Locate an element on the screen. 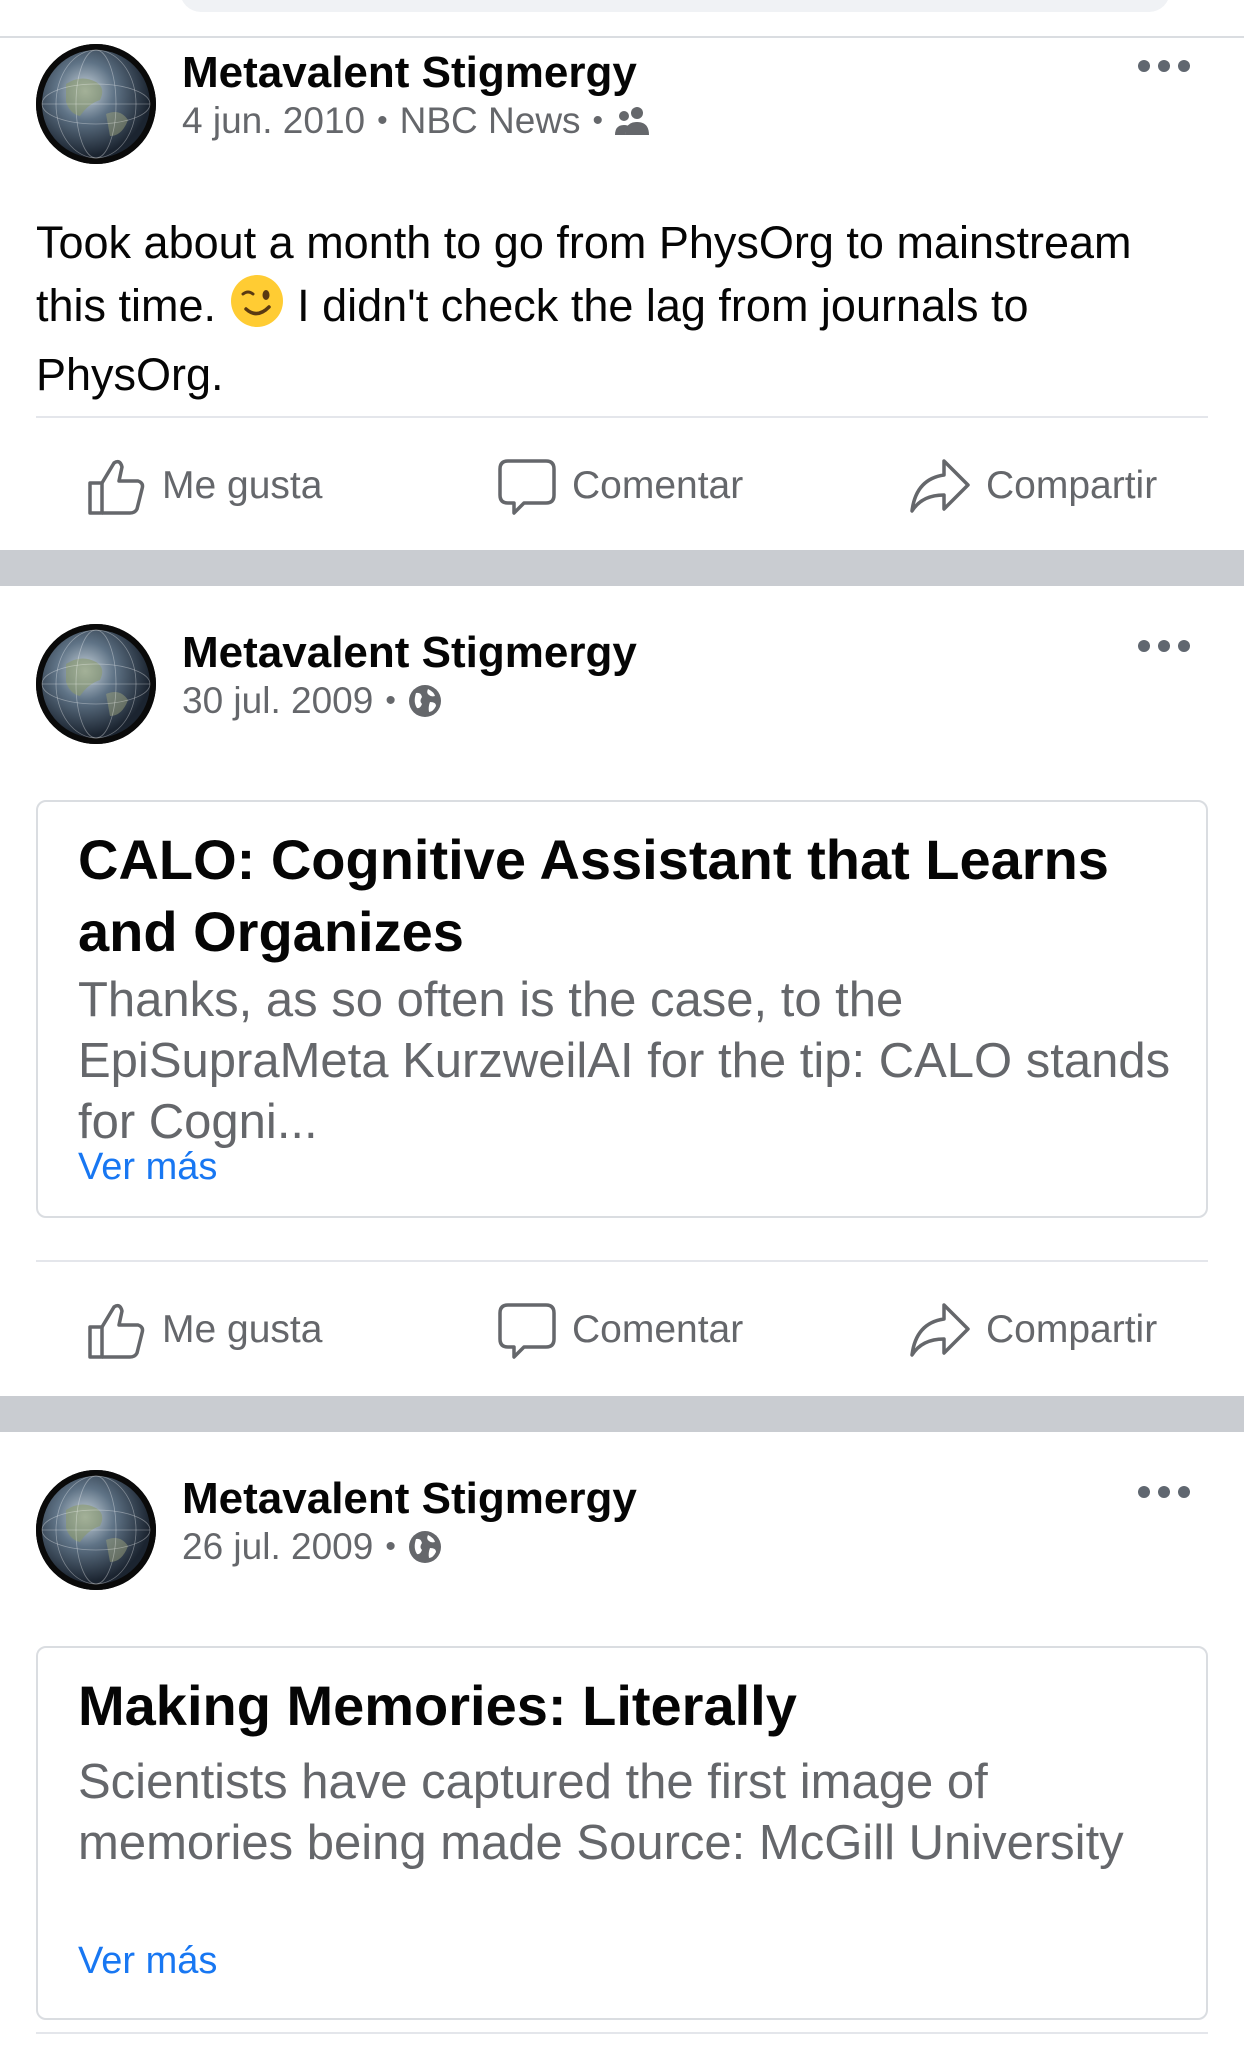 Image resolution: width=1244 pixels, height=2048 pixels. post-meta: 26 jul. 2009 • is located at coordinates (312, 1547).